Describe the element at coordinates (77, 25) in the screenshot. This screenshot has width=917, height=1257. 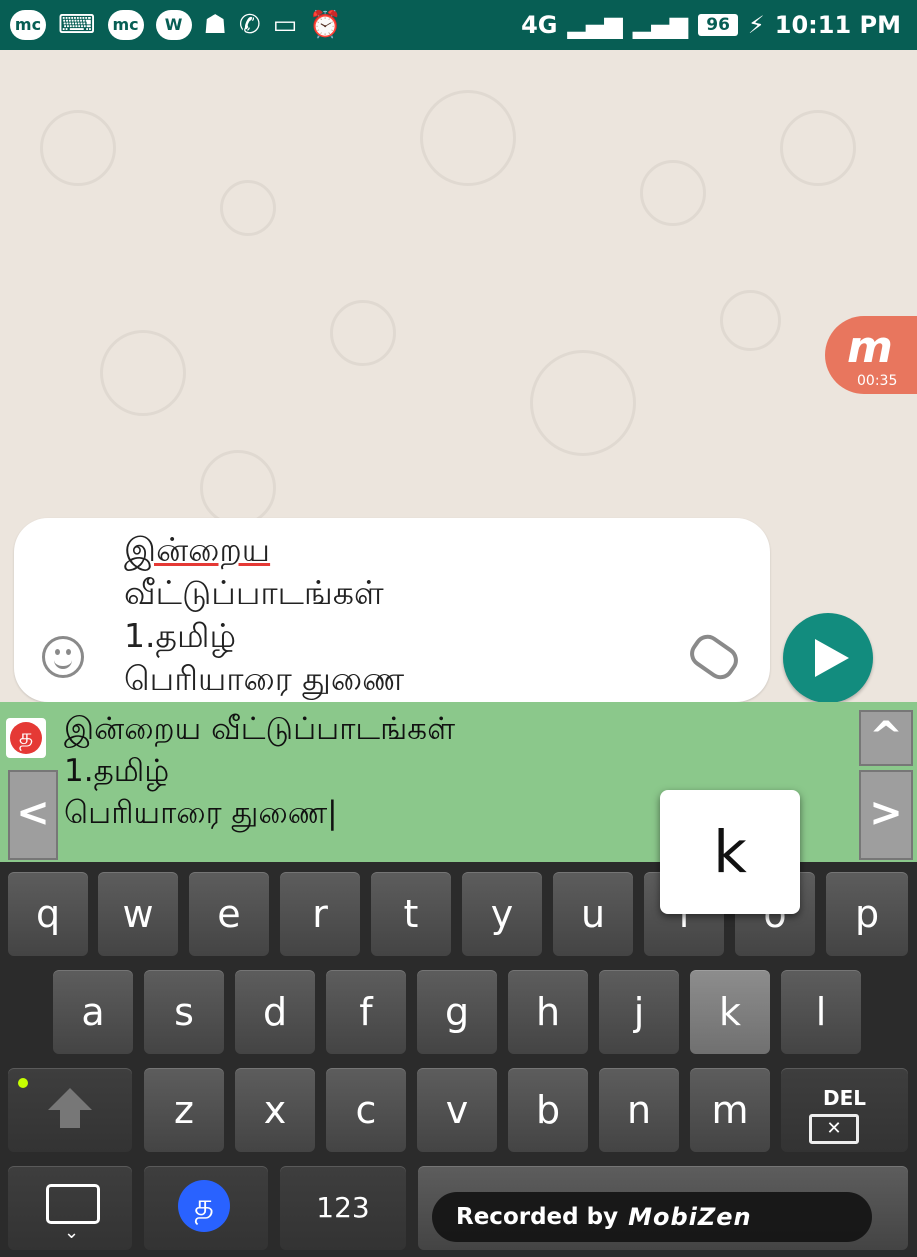
I see `keyboard-icon: ⌨` at that location.